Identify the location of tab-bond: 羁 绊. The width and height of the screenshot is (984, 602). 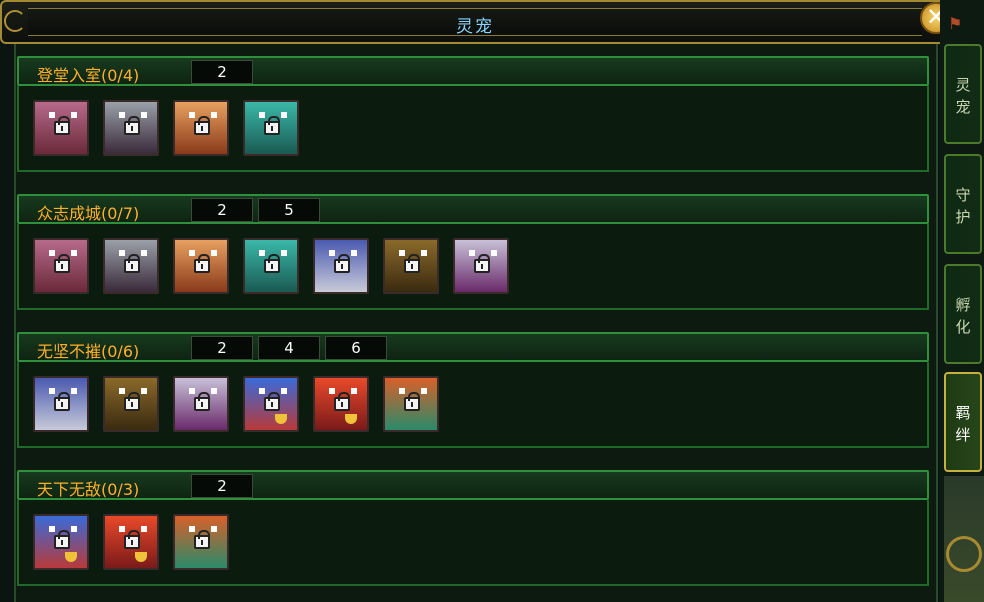
(963, 422).